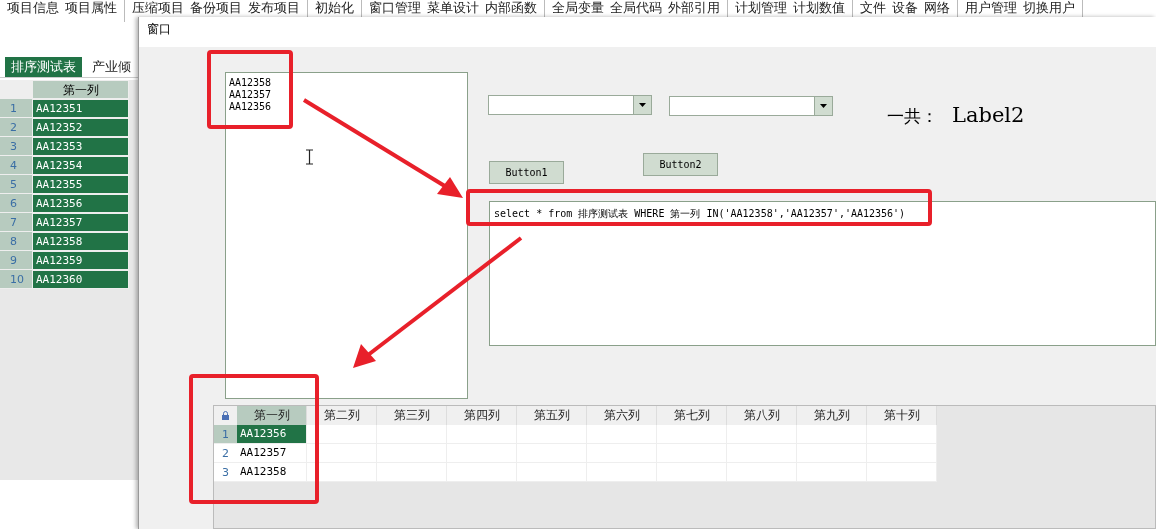 This screenshot has height=529, width=1156. Describe the element at coordinates (762, 415) in the screenshot. I see `column-header: 第八列` at that location.